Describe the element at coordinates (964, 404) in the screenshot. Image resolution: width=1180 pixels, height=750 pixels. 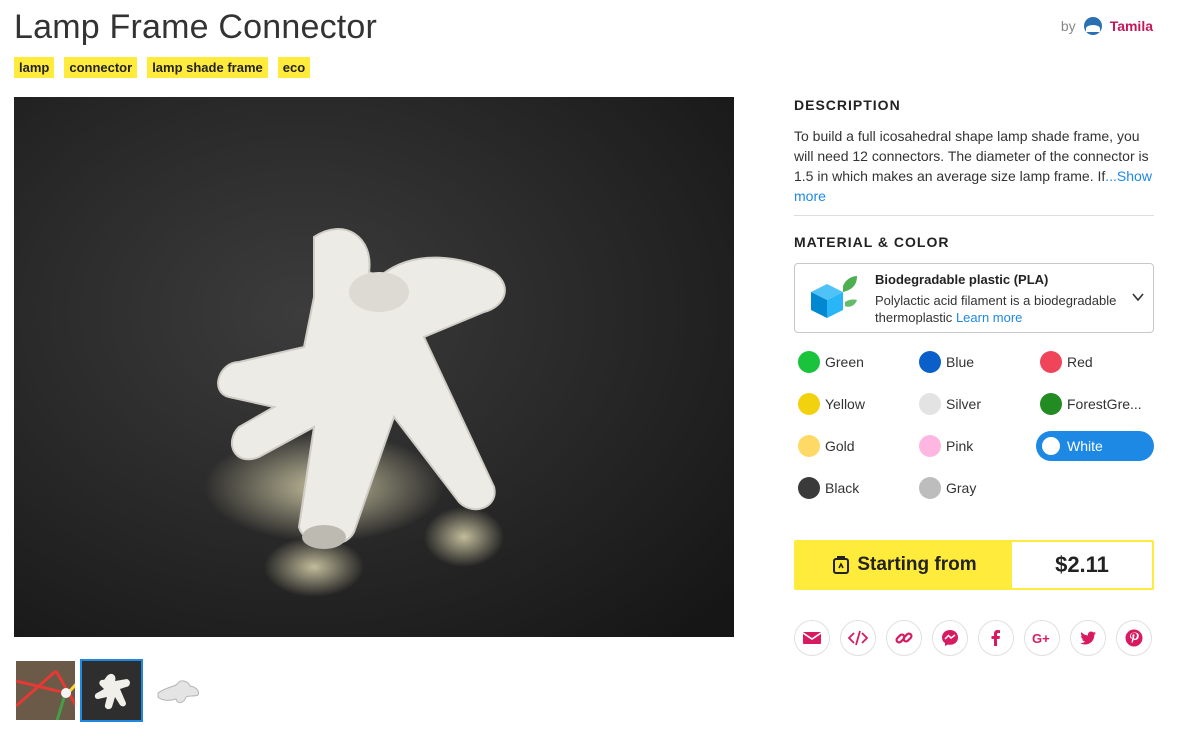
I see `color-label: Silver` at that location.